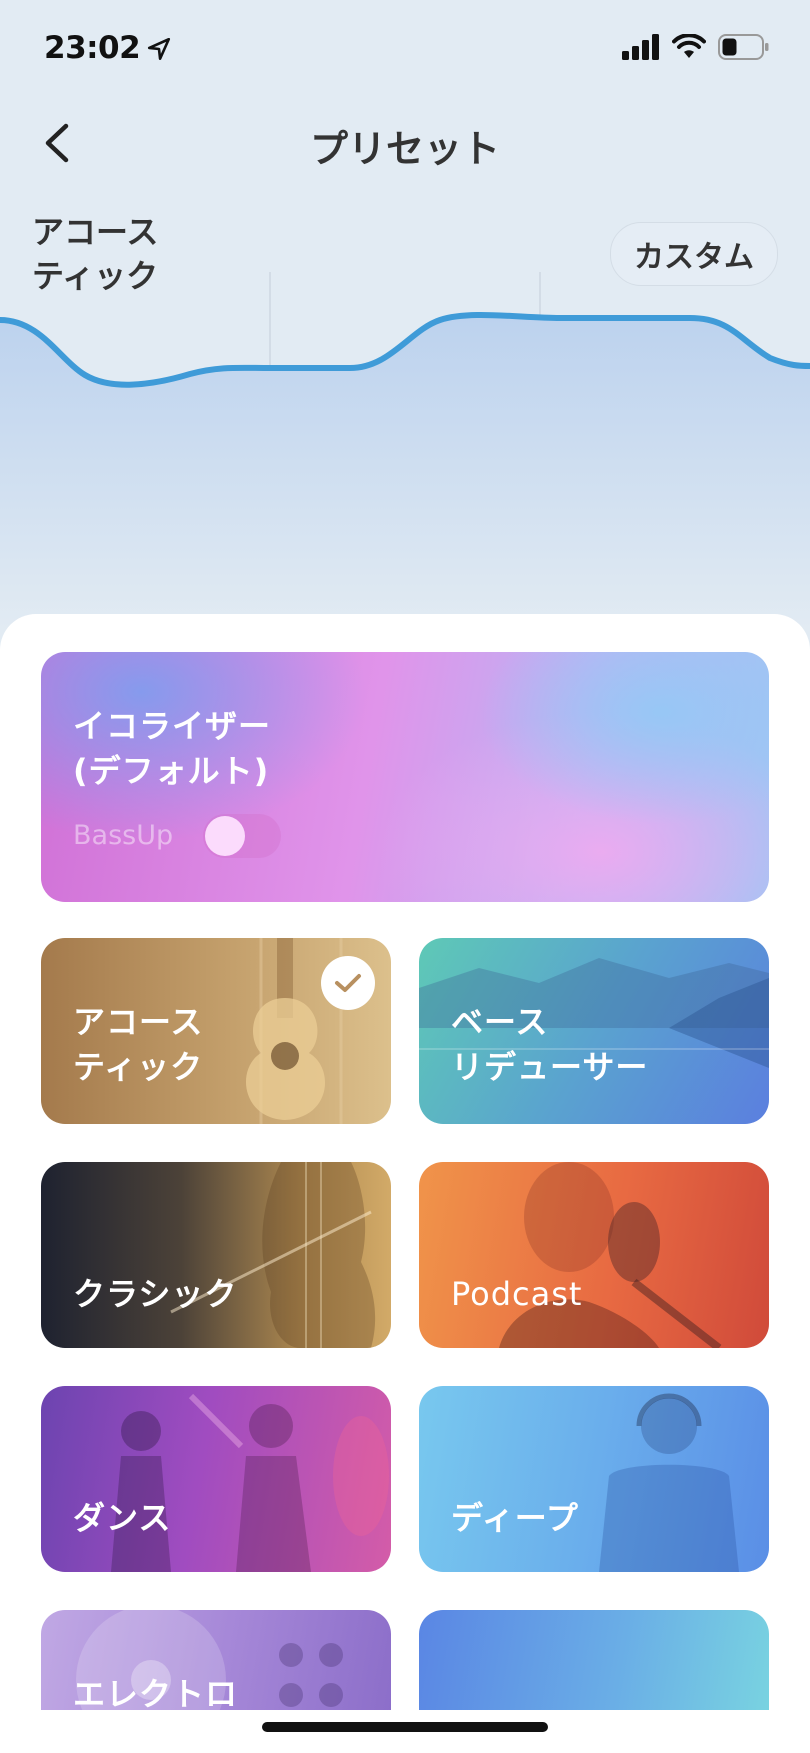 Image resolution: width=810 pixels, height=1753 pixels. I want to click on selected-check-icon, so click(348, 983).